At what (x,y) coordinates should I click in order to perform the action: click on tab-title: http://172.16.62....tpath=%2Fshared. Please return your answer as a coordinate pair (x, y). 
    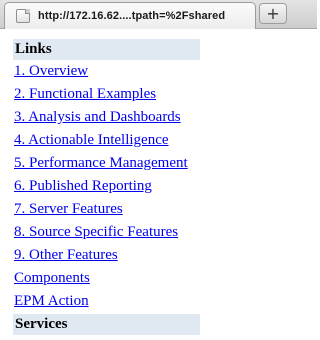
    Looking at the image, I should click on (132, 16).